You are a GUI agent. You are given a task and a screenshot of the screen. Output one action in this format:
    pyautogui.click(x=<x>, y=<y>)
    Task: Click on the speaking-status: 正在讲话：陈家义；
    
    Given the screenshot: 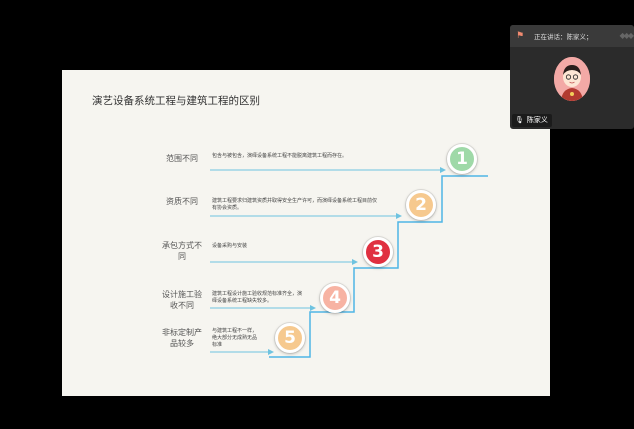 What is the action you would take?
    pyautogui.click(x=563, y=37)
    